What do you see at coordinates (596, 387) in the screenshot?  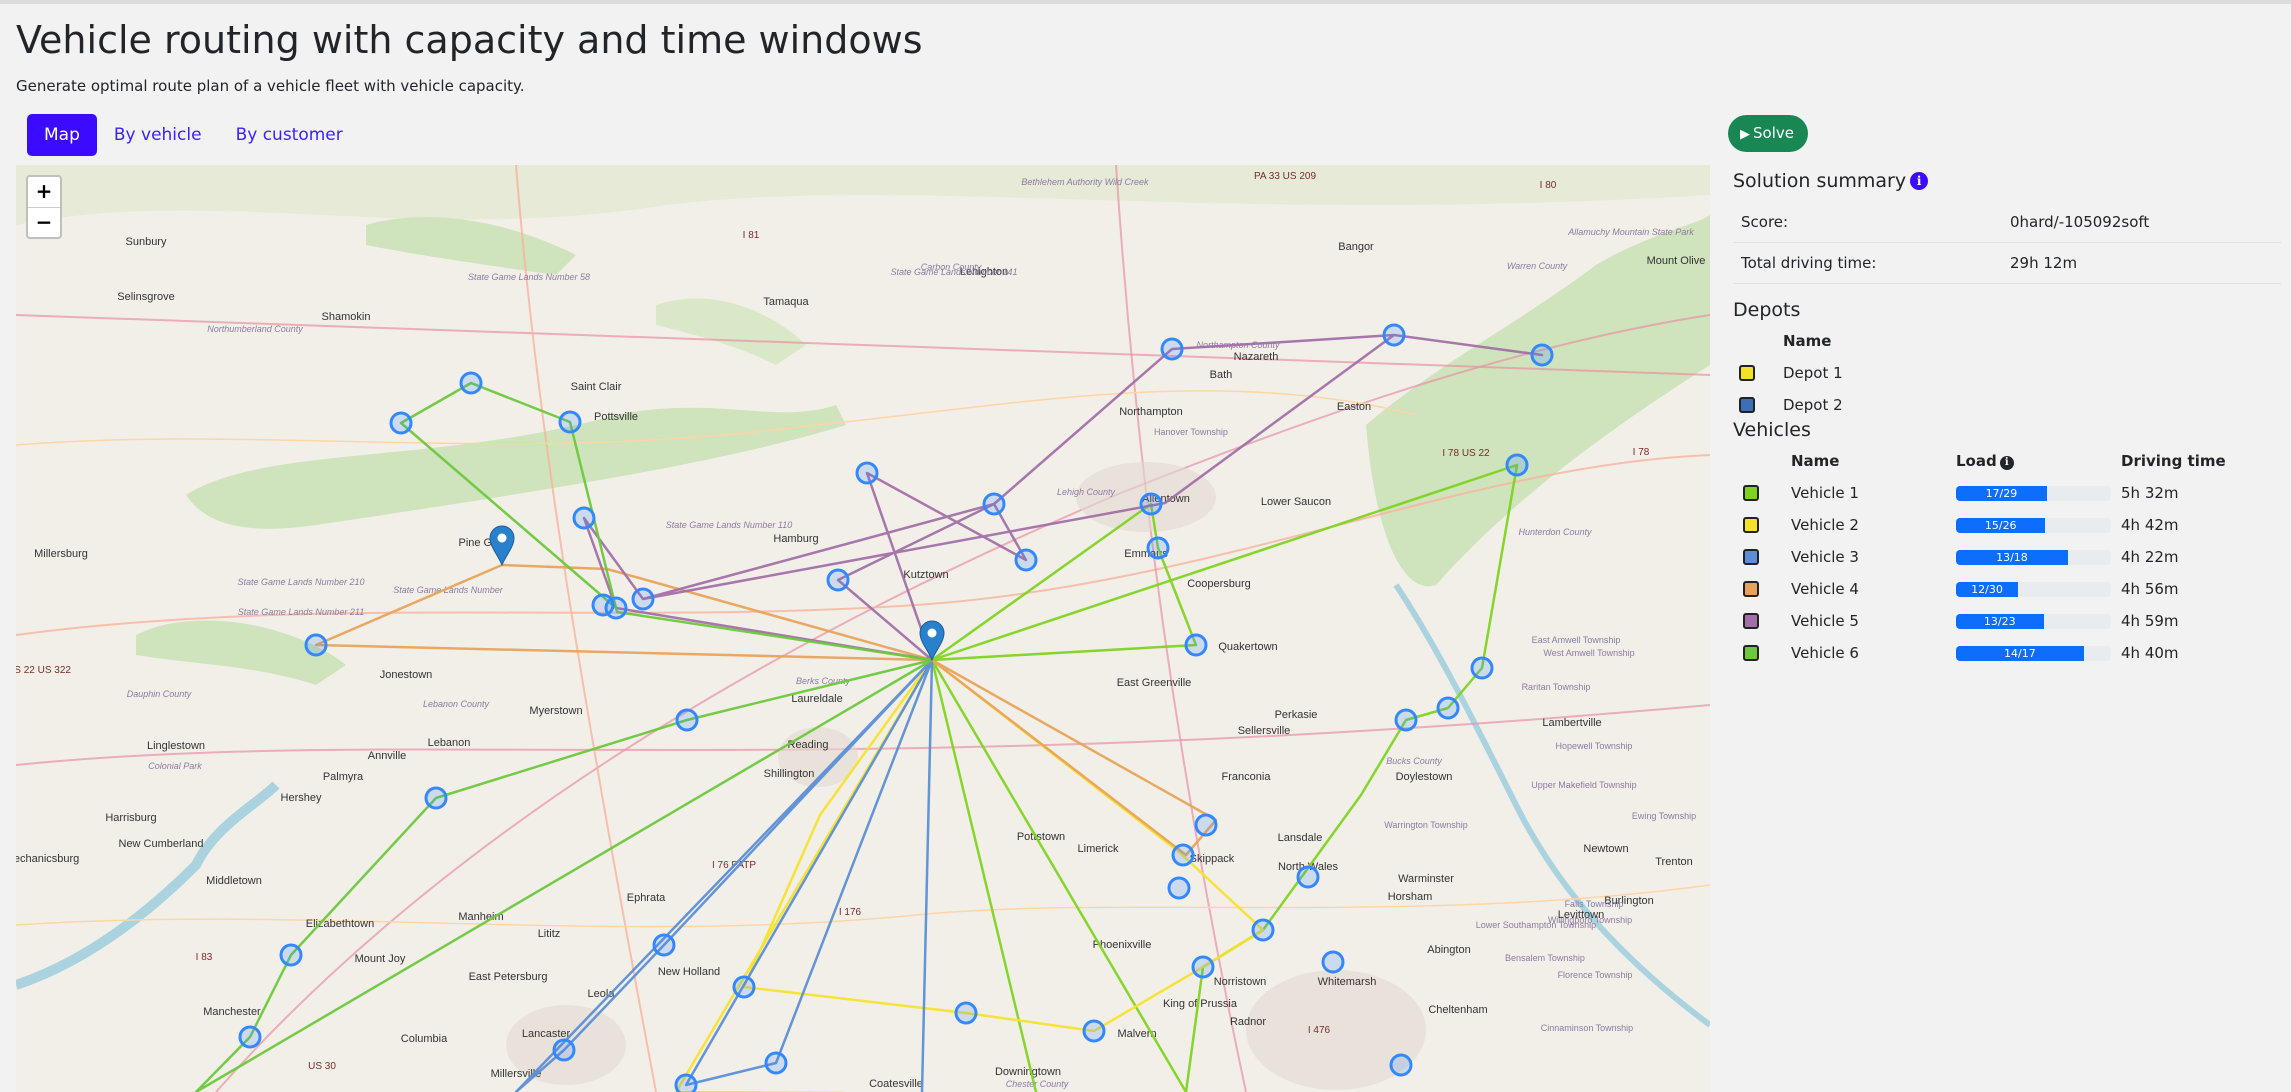 I see `map-place-label: Saint Clair` at bounding box center [596, 387].